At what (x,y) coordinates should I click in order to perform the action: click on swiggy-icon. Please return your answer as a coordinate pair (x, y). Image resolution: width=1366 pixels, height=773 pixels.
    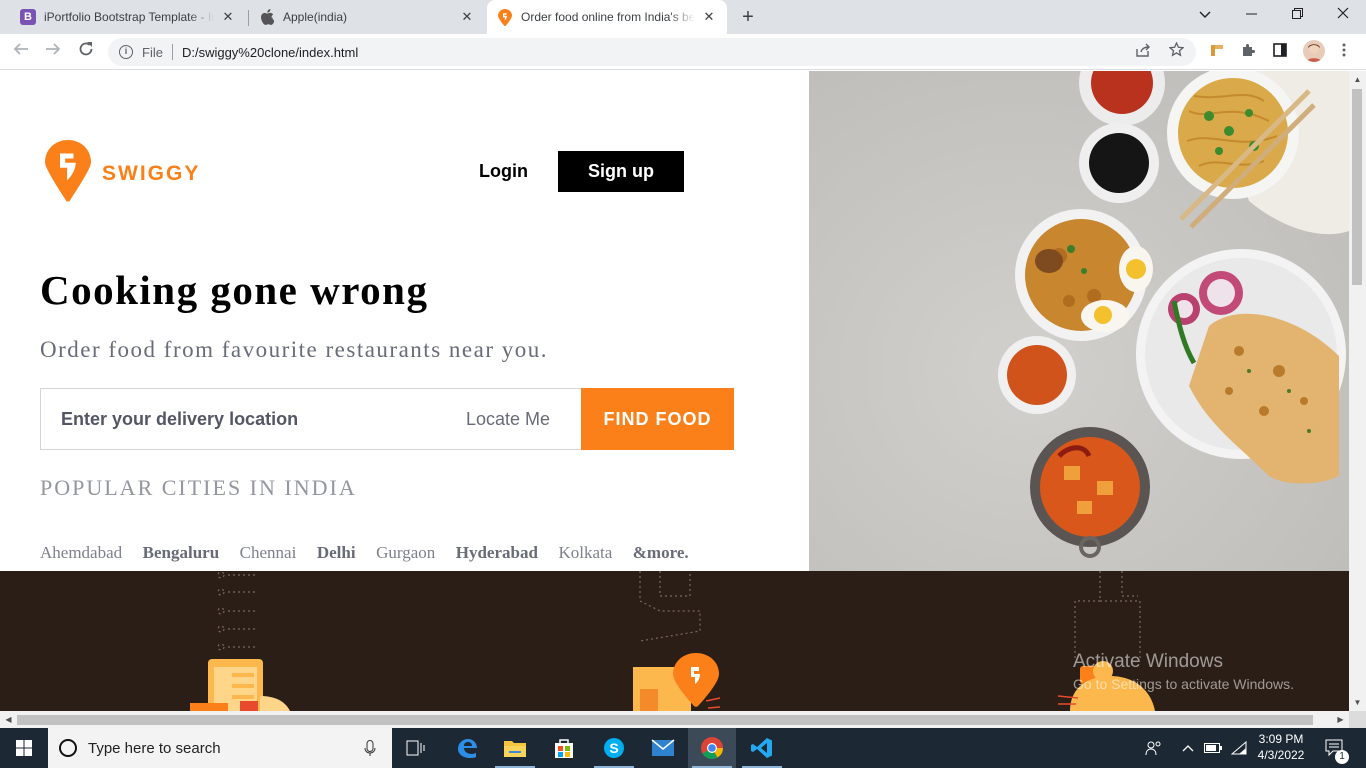
    Looking at the image, I should click on (505, 17).